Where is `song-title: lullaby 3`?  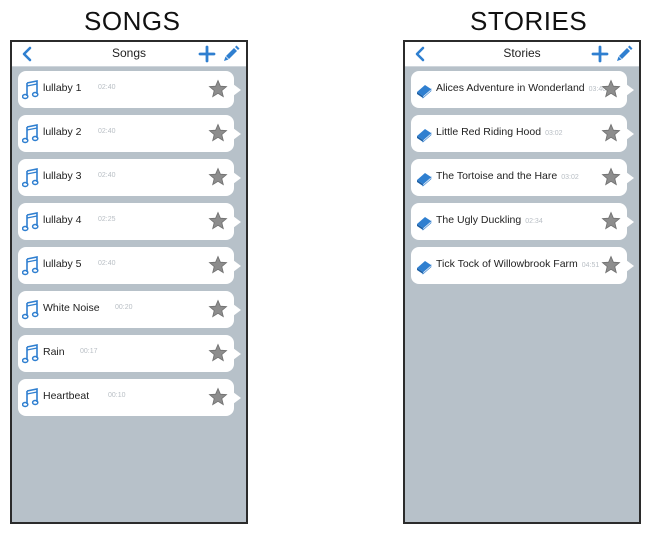
song-title: lullaby 3 is located at coordinates (62, 176).